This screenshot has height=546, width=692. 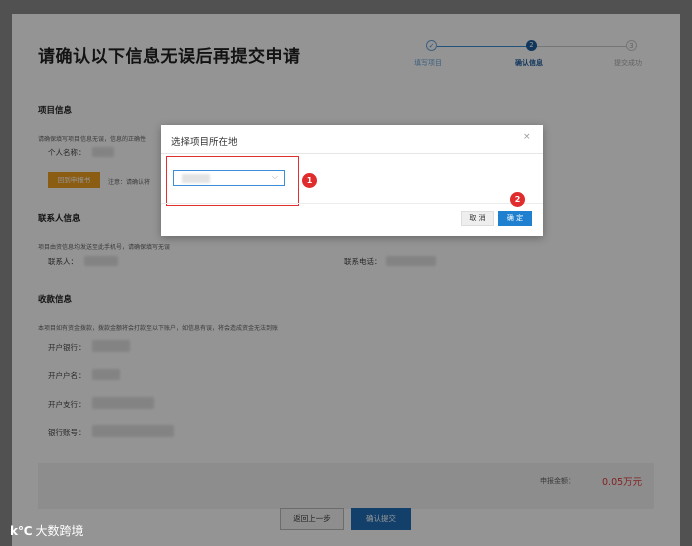 I want to click on cancel-button: 取 消, so click(x=477, y=218).